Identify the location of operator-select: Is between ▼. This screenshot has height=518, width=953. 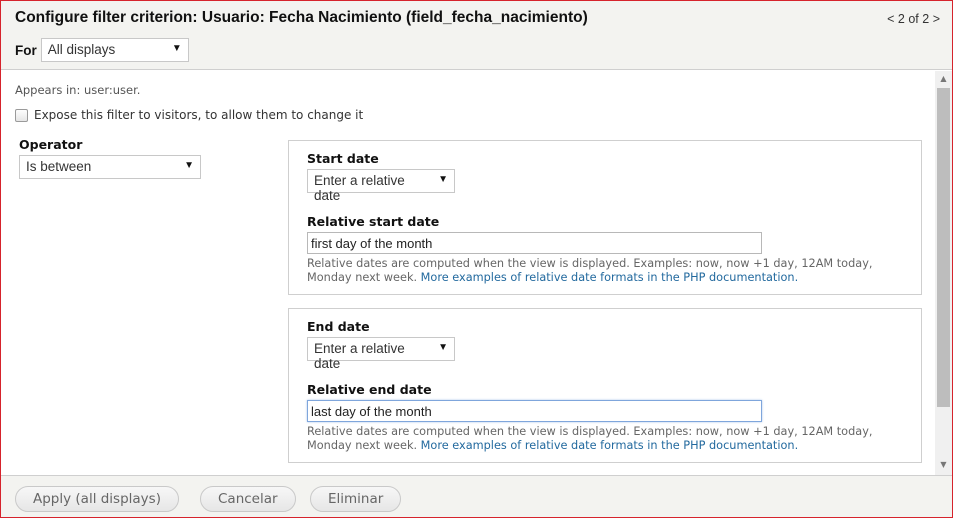
(110, 167).